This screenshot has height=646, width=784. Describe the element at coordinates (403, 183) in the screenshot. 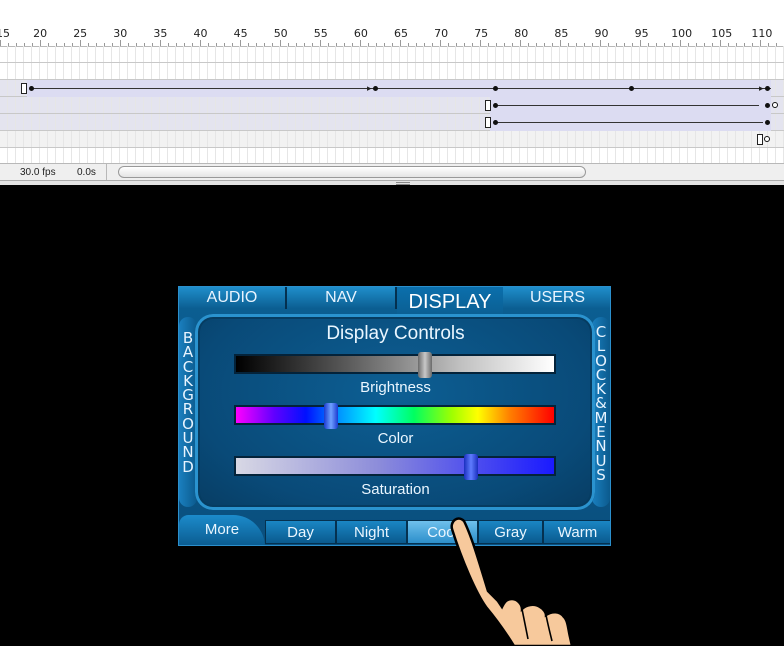

I see `resize-grip-icon` at that location.